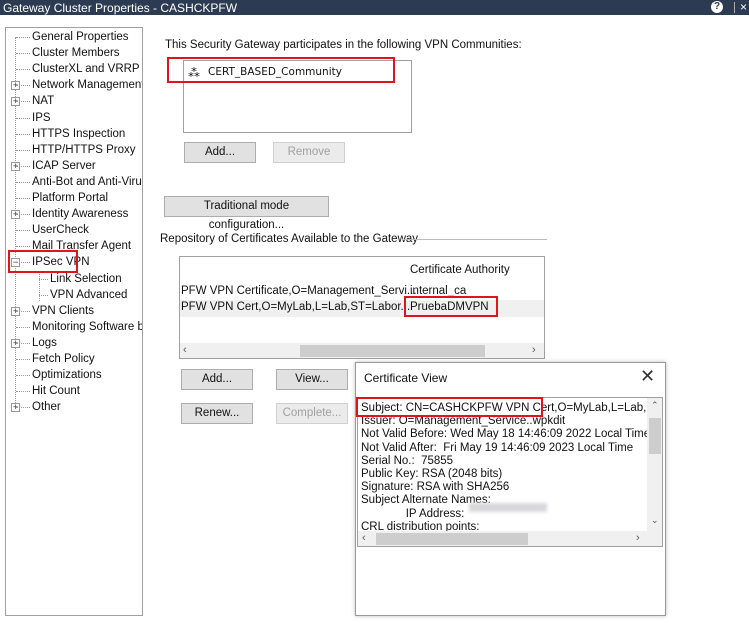  I want to click on ca-highlight, so click(451, 306).